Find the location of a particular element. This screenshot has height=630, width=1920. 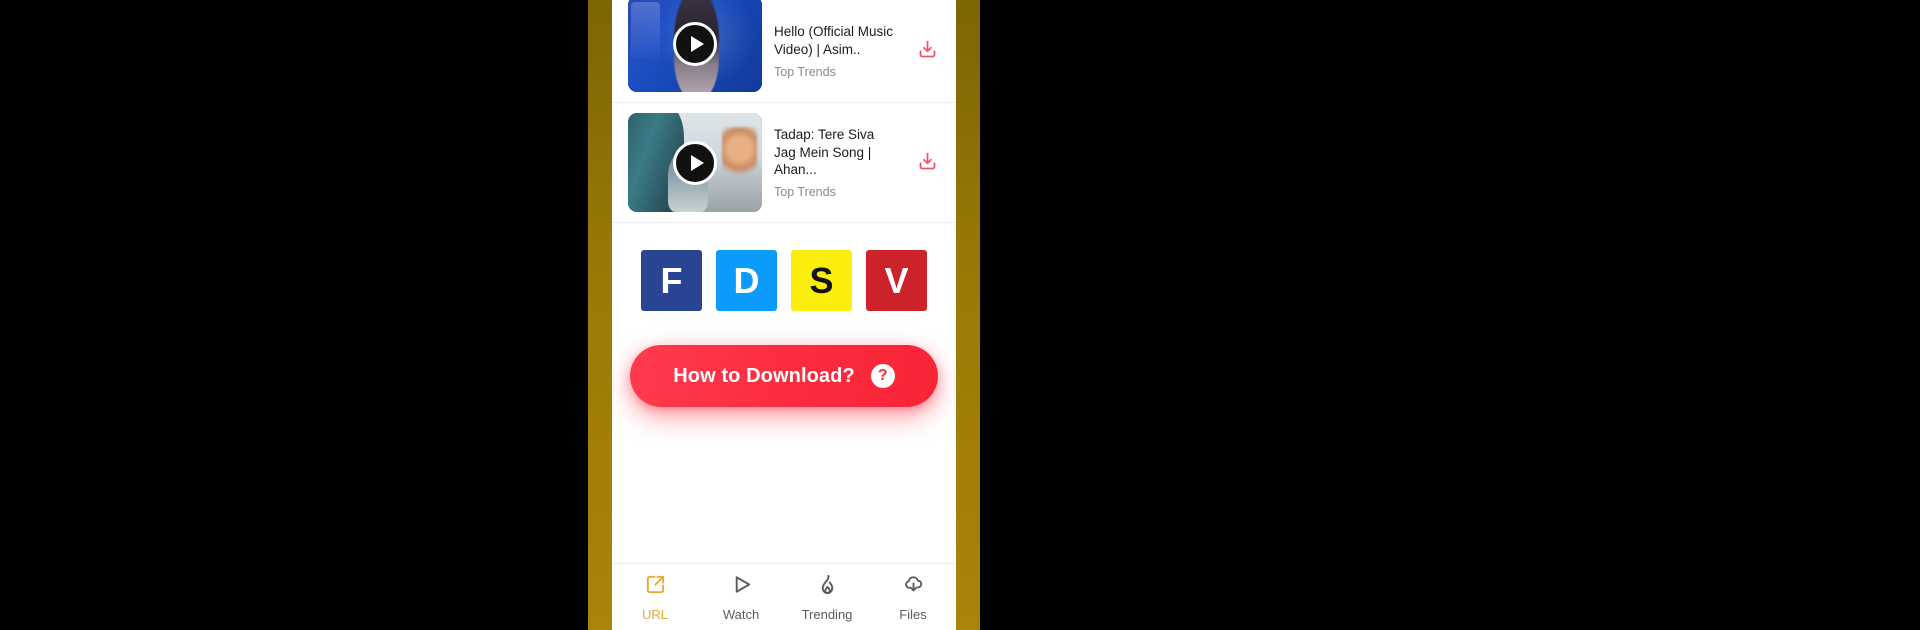

dailymotion-tile-letter: D is located at coordinates (746, 280).